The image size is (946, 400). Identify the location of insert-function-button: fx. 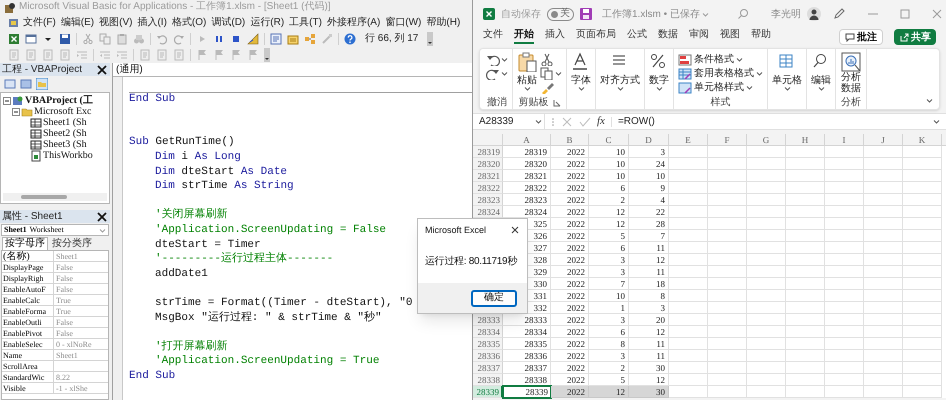
(601, 121).